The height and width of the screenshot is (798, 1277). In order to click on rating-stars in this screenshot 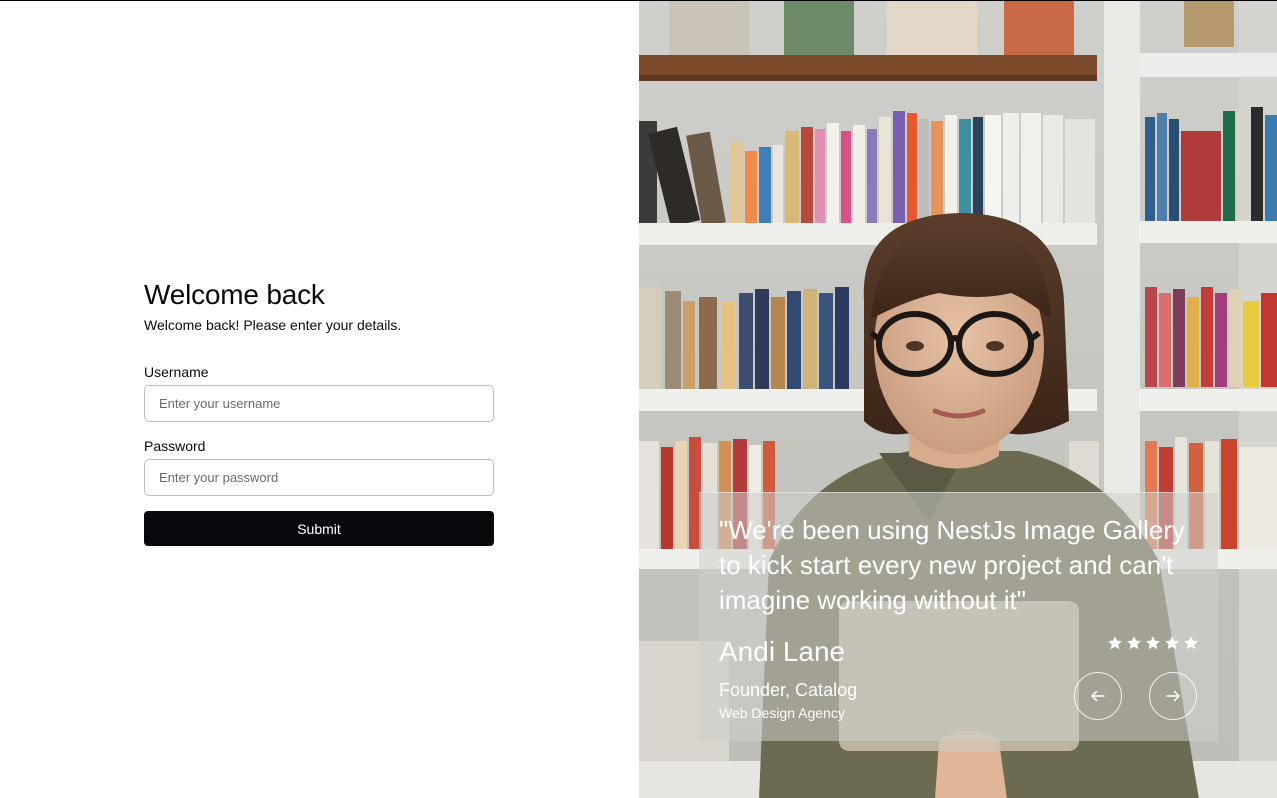, I will do `click(1153, 643)`.